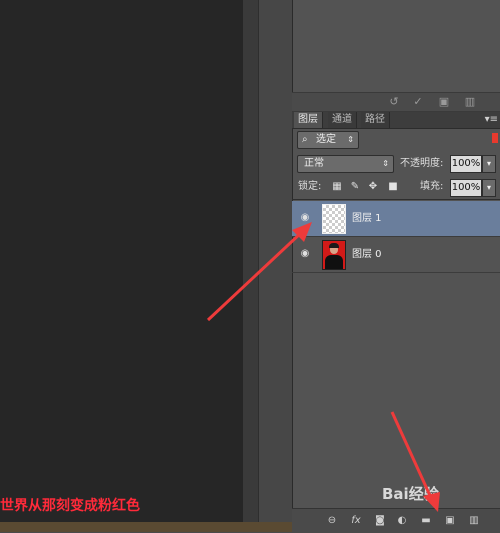  Describe the element at coordinates (305, 139) in the screenshot. I see `search-icon: ⌕` at that location.